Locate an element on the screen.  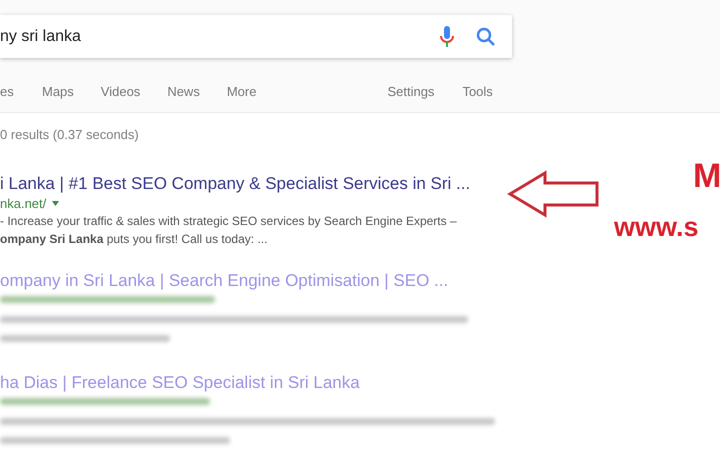
dropdown-caret-icon is located at coordinates (56, 203).